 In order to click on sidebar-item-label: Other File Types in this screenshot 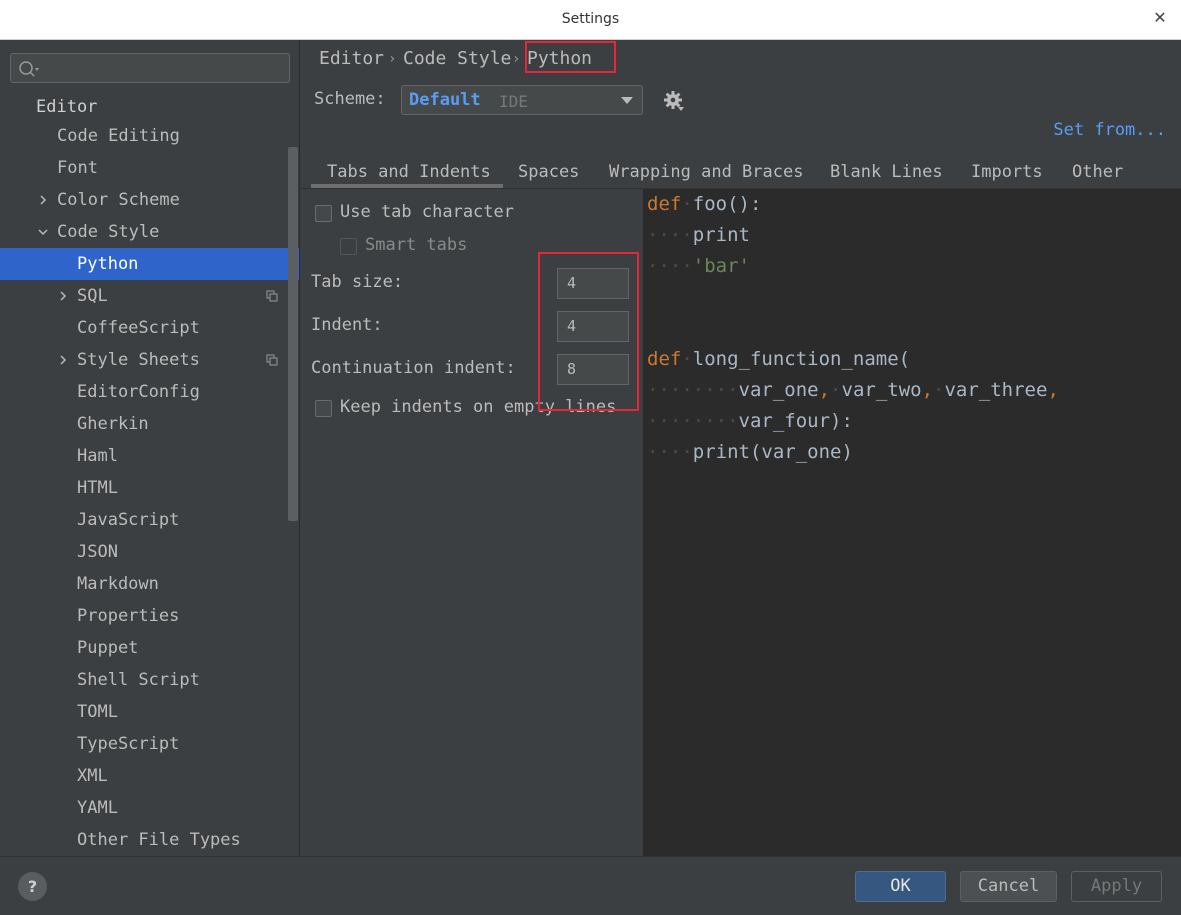, I will do `click(159, 840)`.